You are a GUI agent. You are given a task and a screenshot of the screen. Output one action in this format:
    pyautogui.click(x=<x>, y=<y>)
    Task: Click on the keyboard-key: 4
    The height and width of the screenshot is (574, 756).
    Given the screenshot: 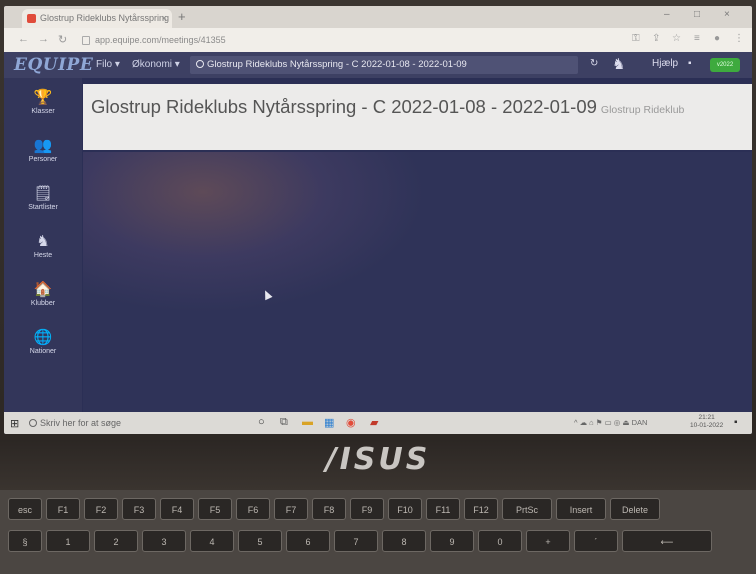 What is the action you would take?
    pyautogui.click(x=212, y=541)
    